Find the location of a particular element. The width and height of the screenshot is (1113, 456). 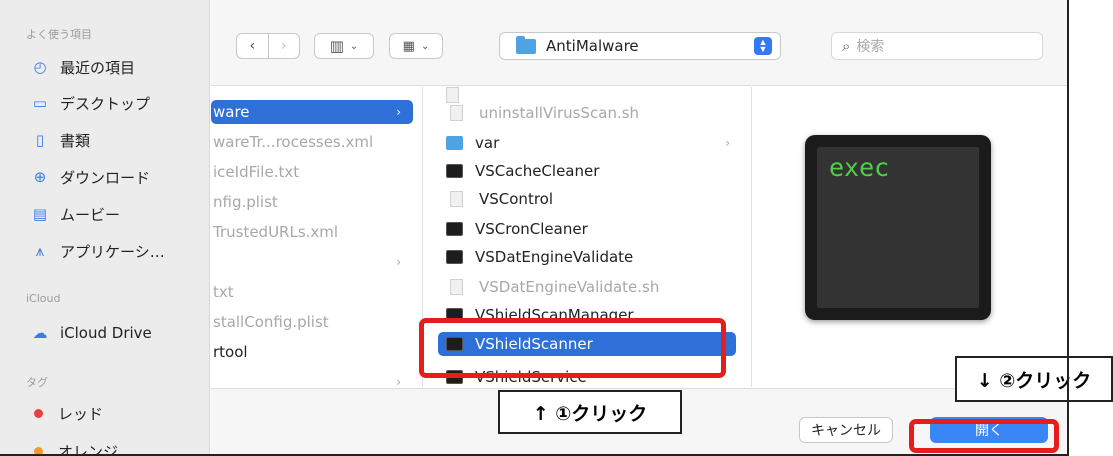

location-label: AntiMalware is located at coordinates (592, 46).